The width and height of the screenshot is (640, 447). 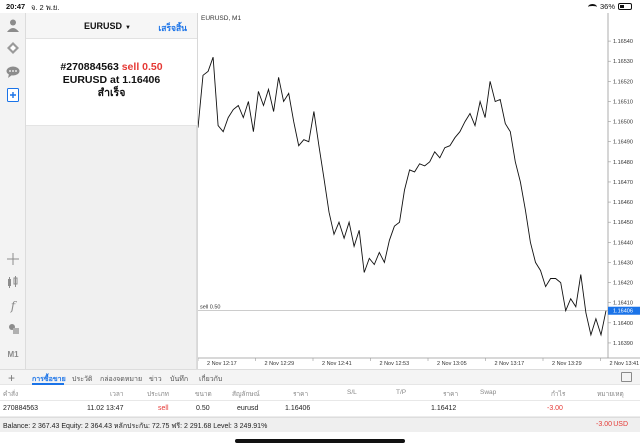 What do you see at coordinates (623, 163) in the screenshot?
I see `y-tick-label: 1.16480` at bounding box center [623, 163].